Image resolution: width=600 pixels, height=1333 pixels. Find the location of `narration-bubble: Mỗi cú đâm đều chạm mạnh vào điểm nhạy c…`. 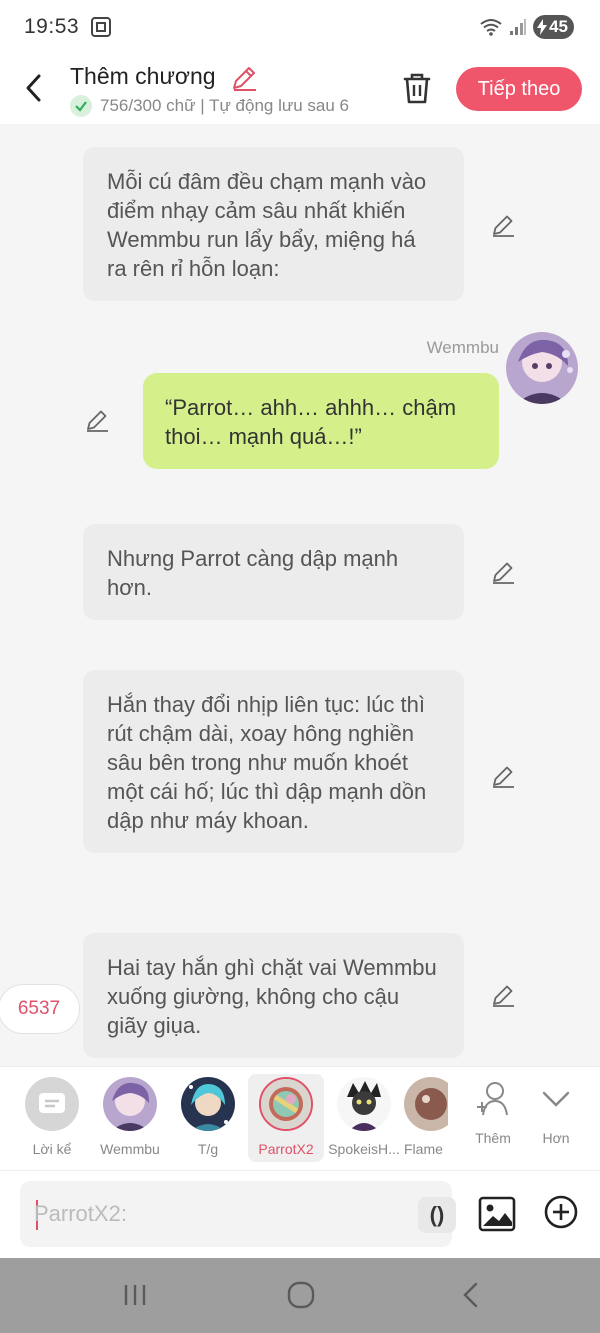

narration-bubble: Mỗi cú đâm đều chạm mạnh vào điểm nhạy c… is located at coordinates (273, 224).